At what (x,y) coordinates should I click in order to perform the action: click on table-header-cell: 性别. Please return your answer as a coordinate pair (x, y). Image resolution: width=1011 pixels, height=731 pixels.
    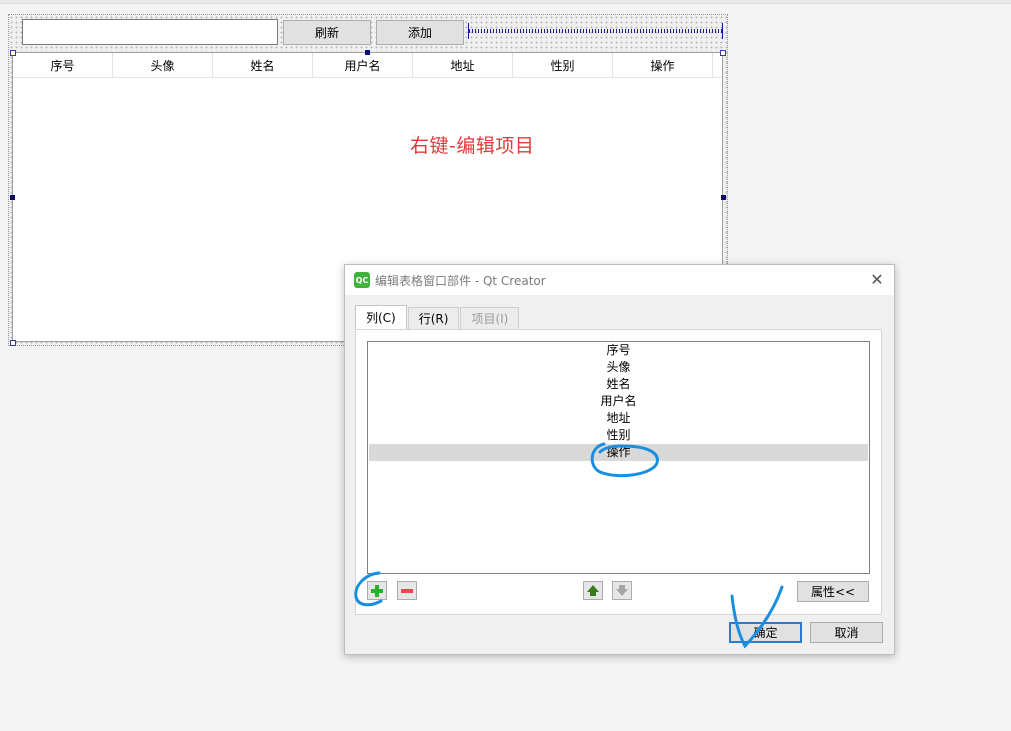
    Looking at the image, I should click on (563, 65).